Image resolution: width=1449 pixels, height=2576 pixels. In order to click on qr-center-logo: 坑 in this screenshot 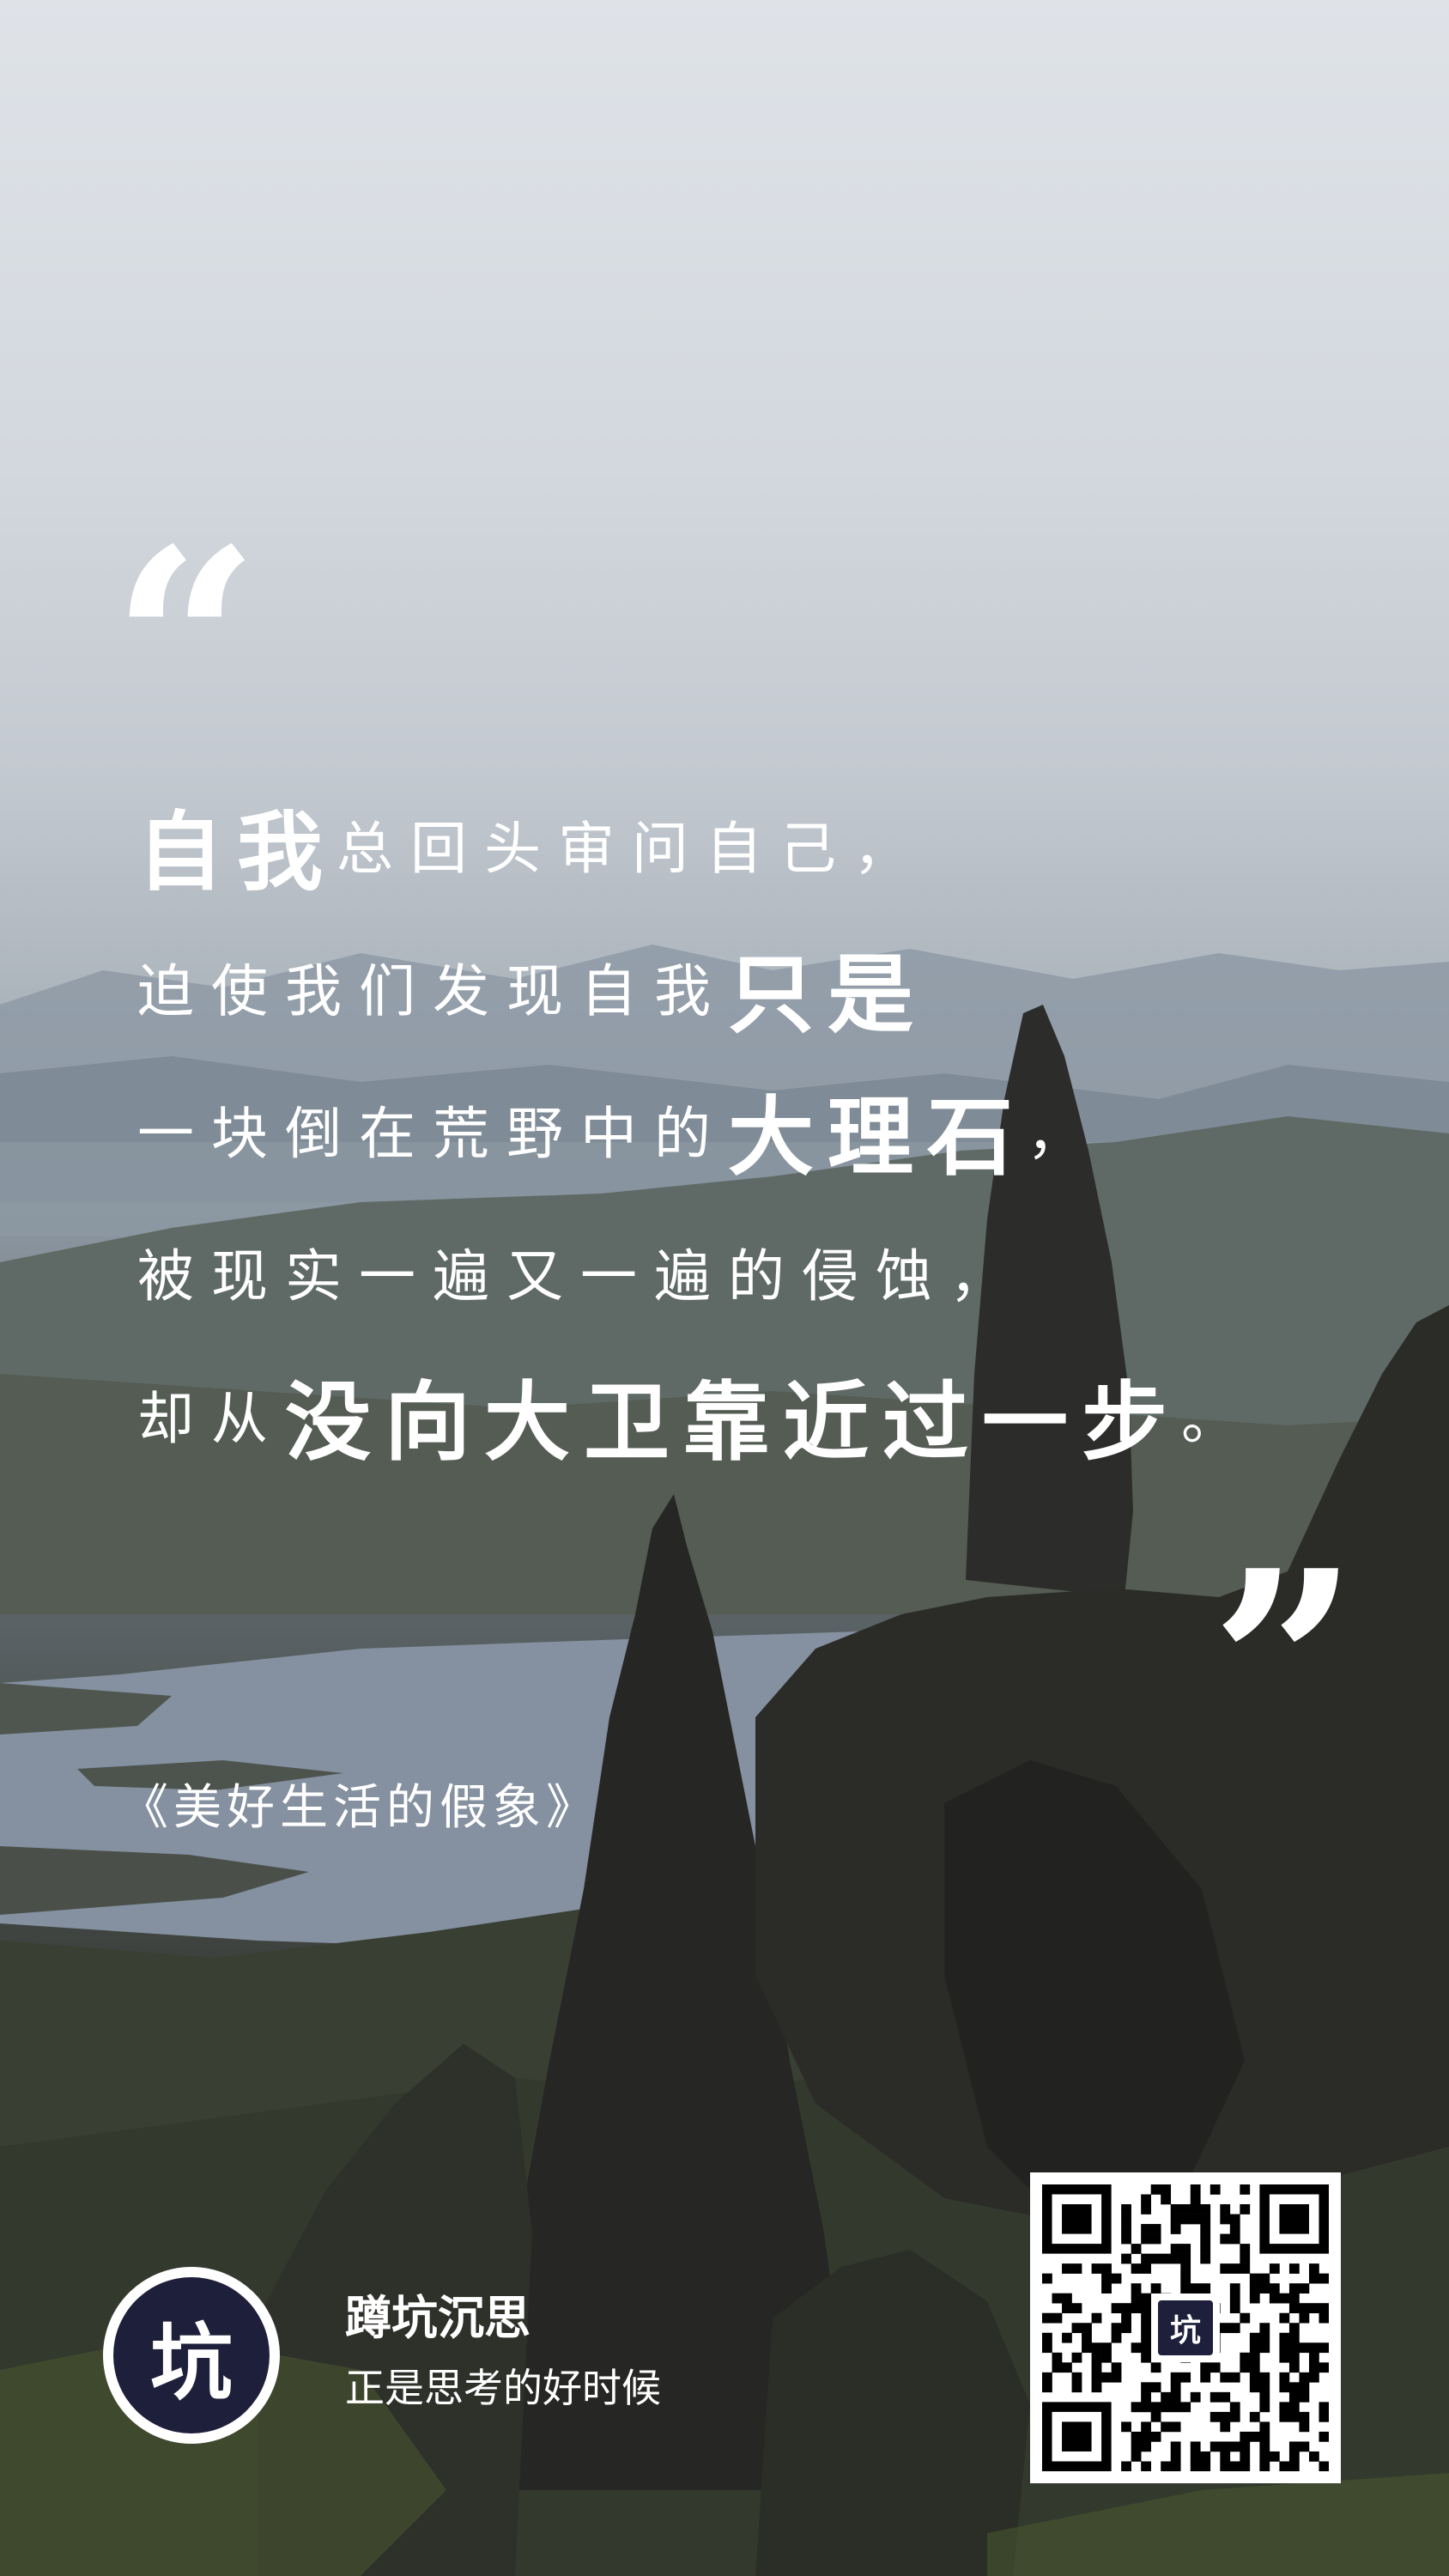, I will do `click(1185, 2327)`.